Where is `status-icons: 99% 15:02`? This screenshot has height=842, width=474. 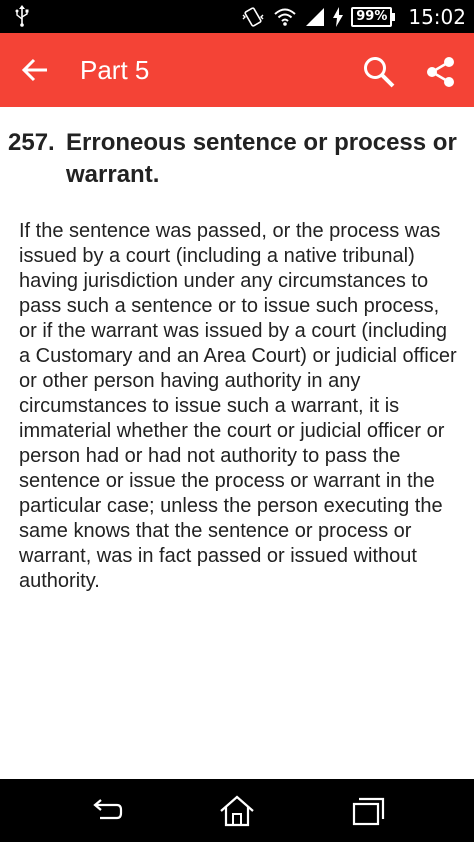 status-icons: 99% 15:02 is located at coordinates (353, 16).